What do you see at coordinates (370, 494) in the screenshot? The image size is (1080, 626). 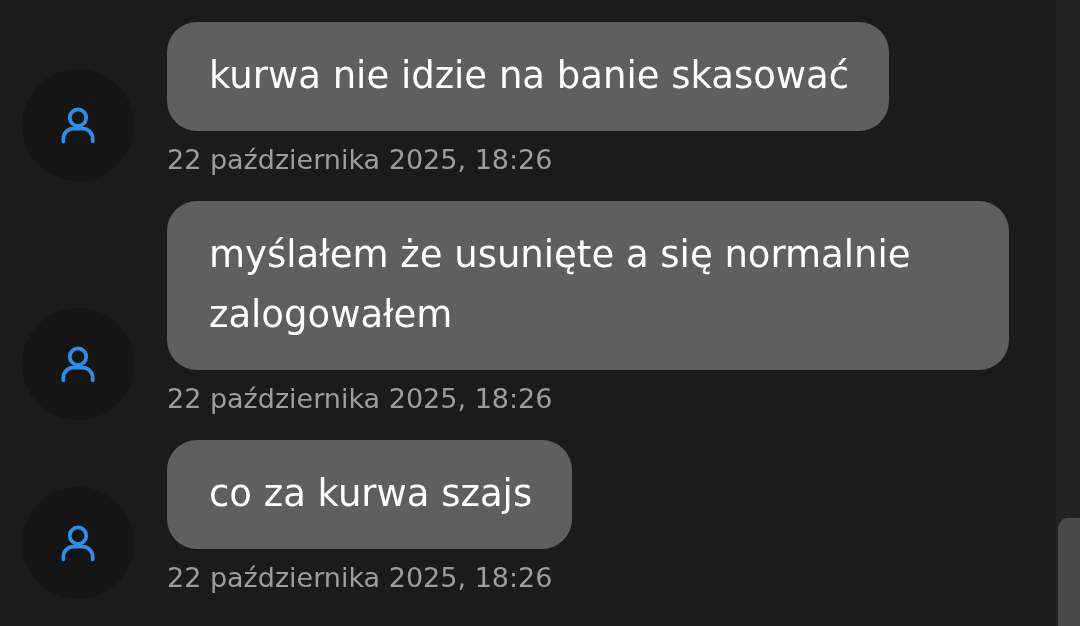 I see `message-bubble: co za kurwa szajs` at bounding box center [370, 494].